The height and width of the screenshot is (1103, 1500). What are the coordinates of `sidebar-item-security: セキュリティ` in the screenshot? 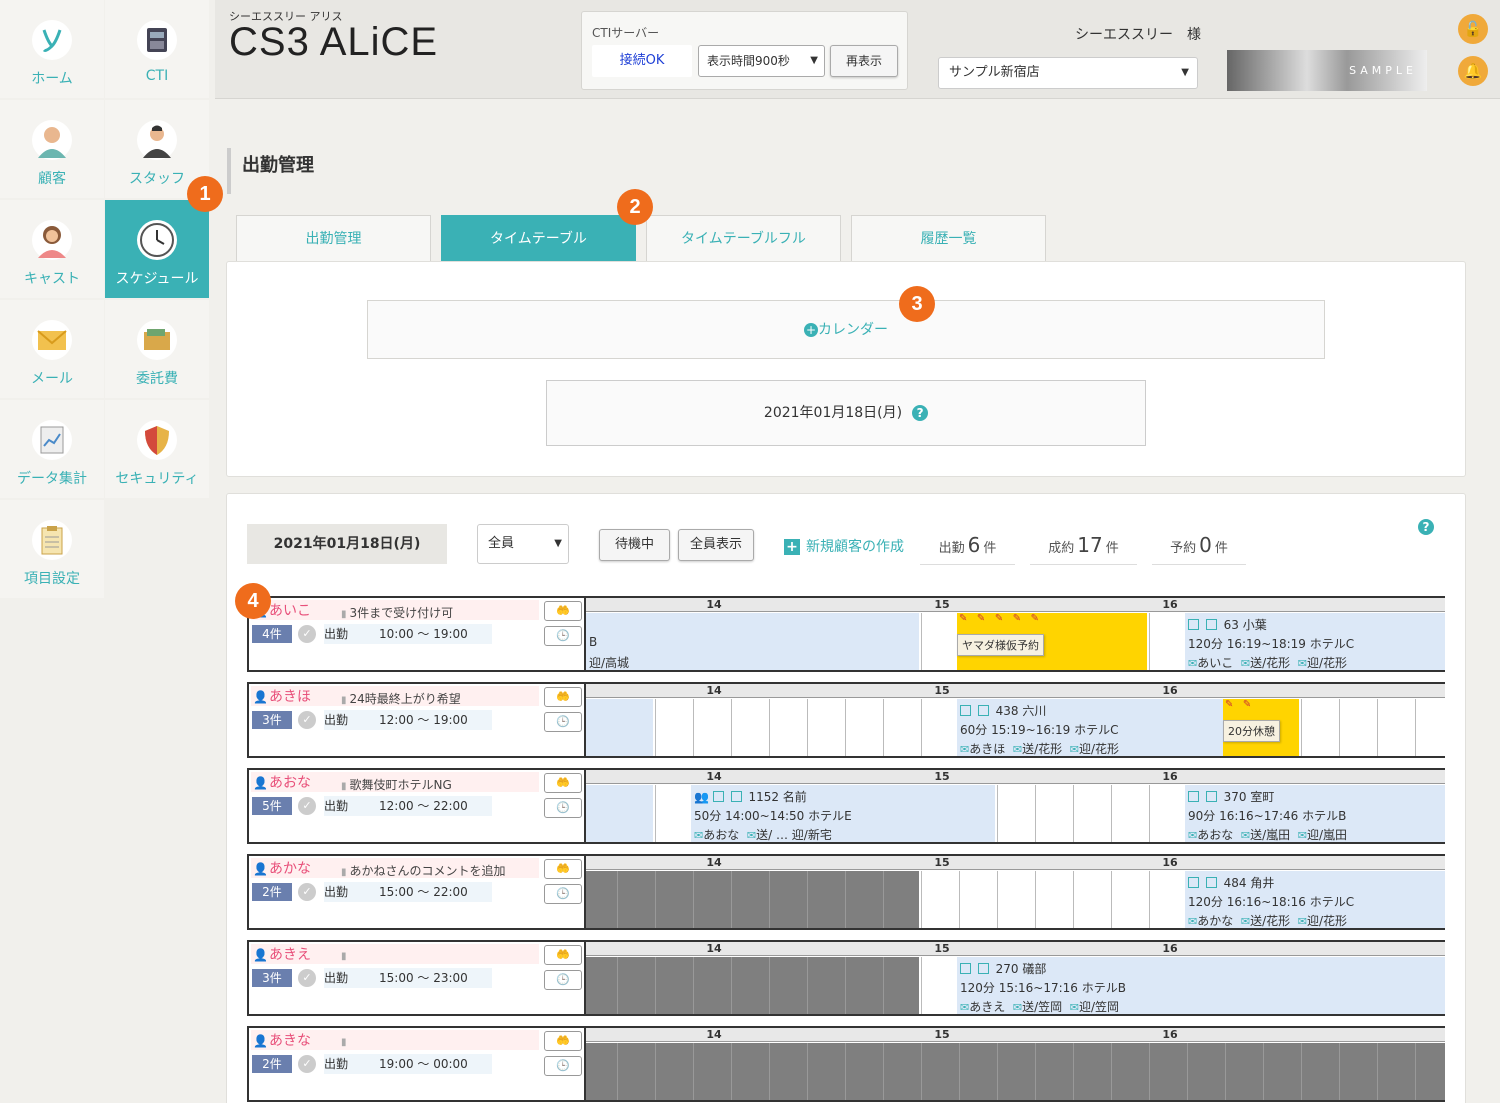 It's located at (157, 449).